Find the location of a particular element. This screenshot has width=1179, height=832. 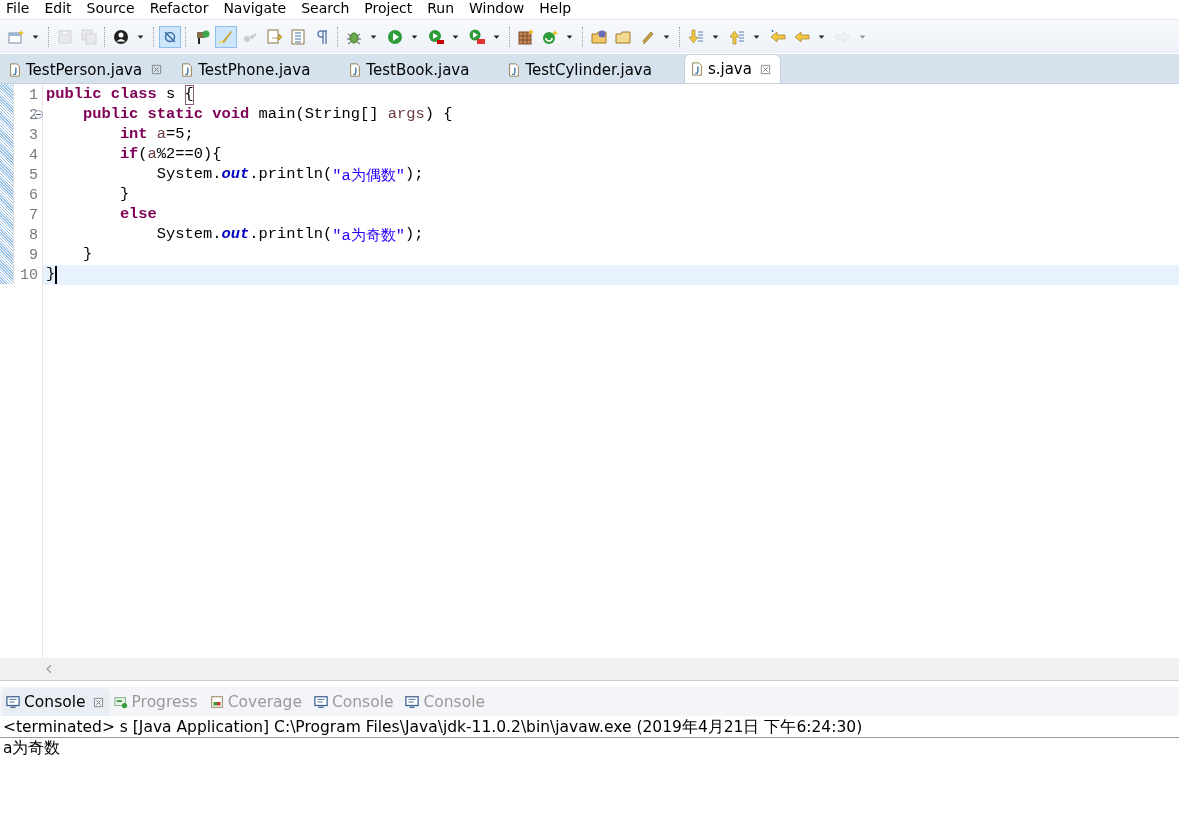

tab: TestPhone.java is located at coordinates (257, 69).